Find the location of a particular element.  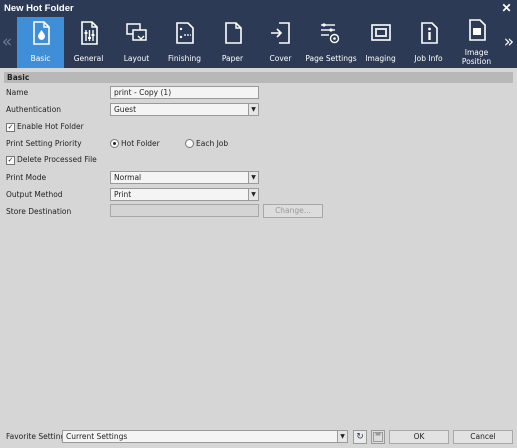

enable-hot-folder-label: Enable Hot Folder is located at coordinates (50, 126).